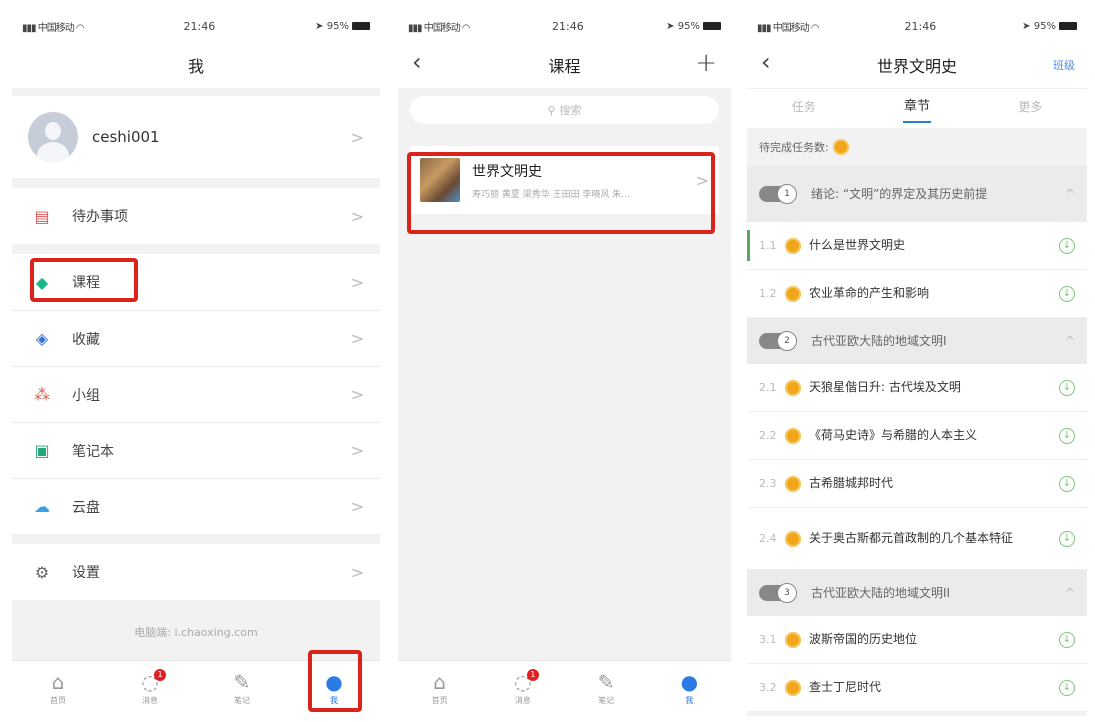 This screenshot has width=1095, height=722. I want to click on menu-item-cloud: ☁ 云盘 >, so click(196, 506).